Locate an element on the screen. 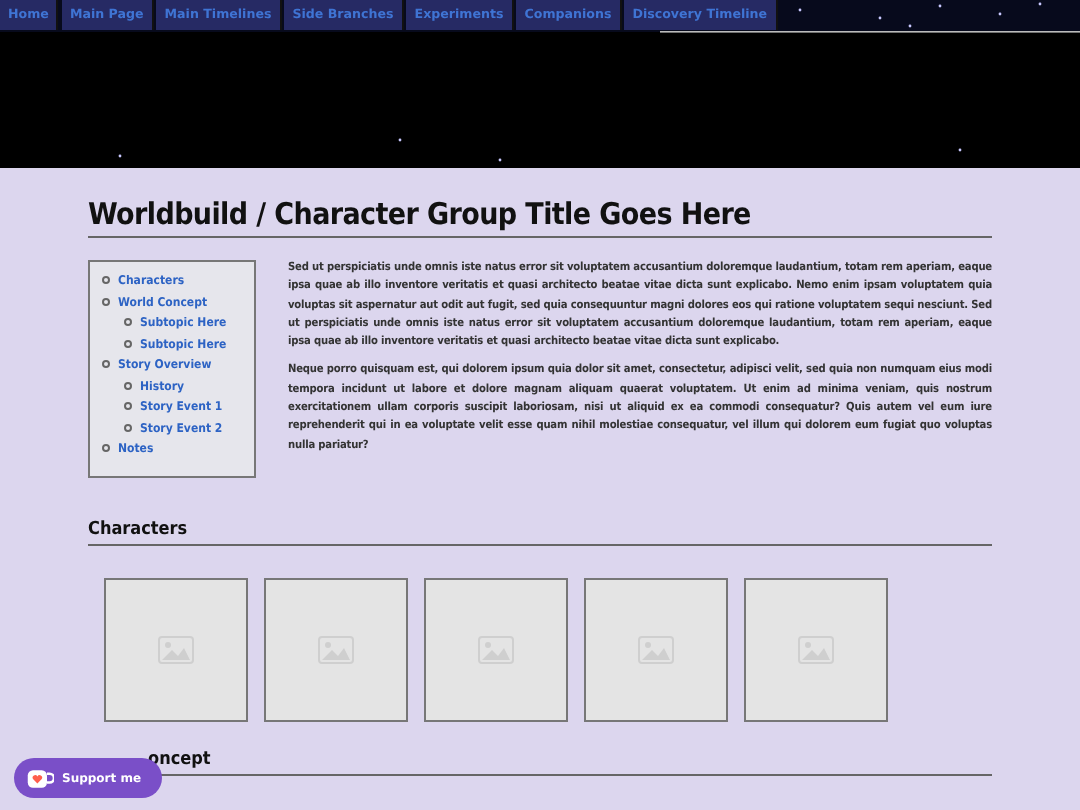 The height and width of the screenshot is (810, 1080). cup-icon is located at coordinates (40, 778).